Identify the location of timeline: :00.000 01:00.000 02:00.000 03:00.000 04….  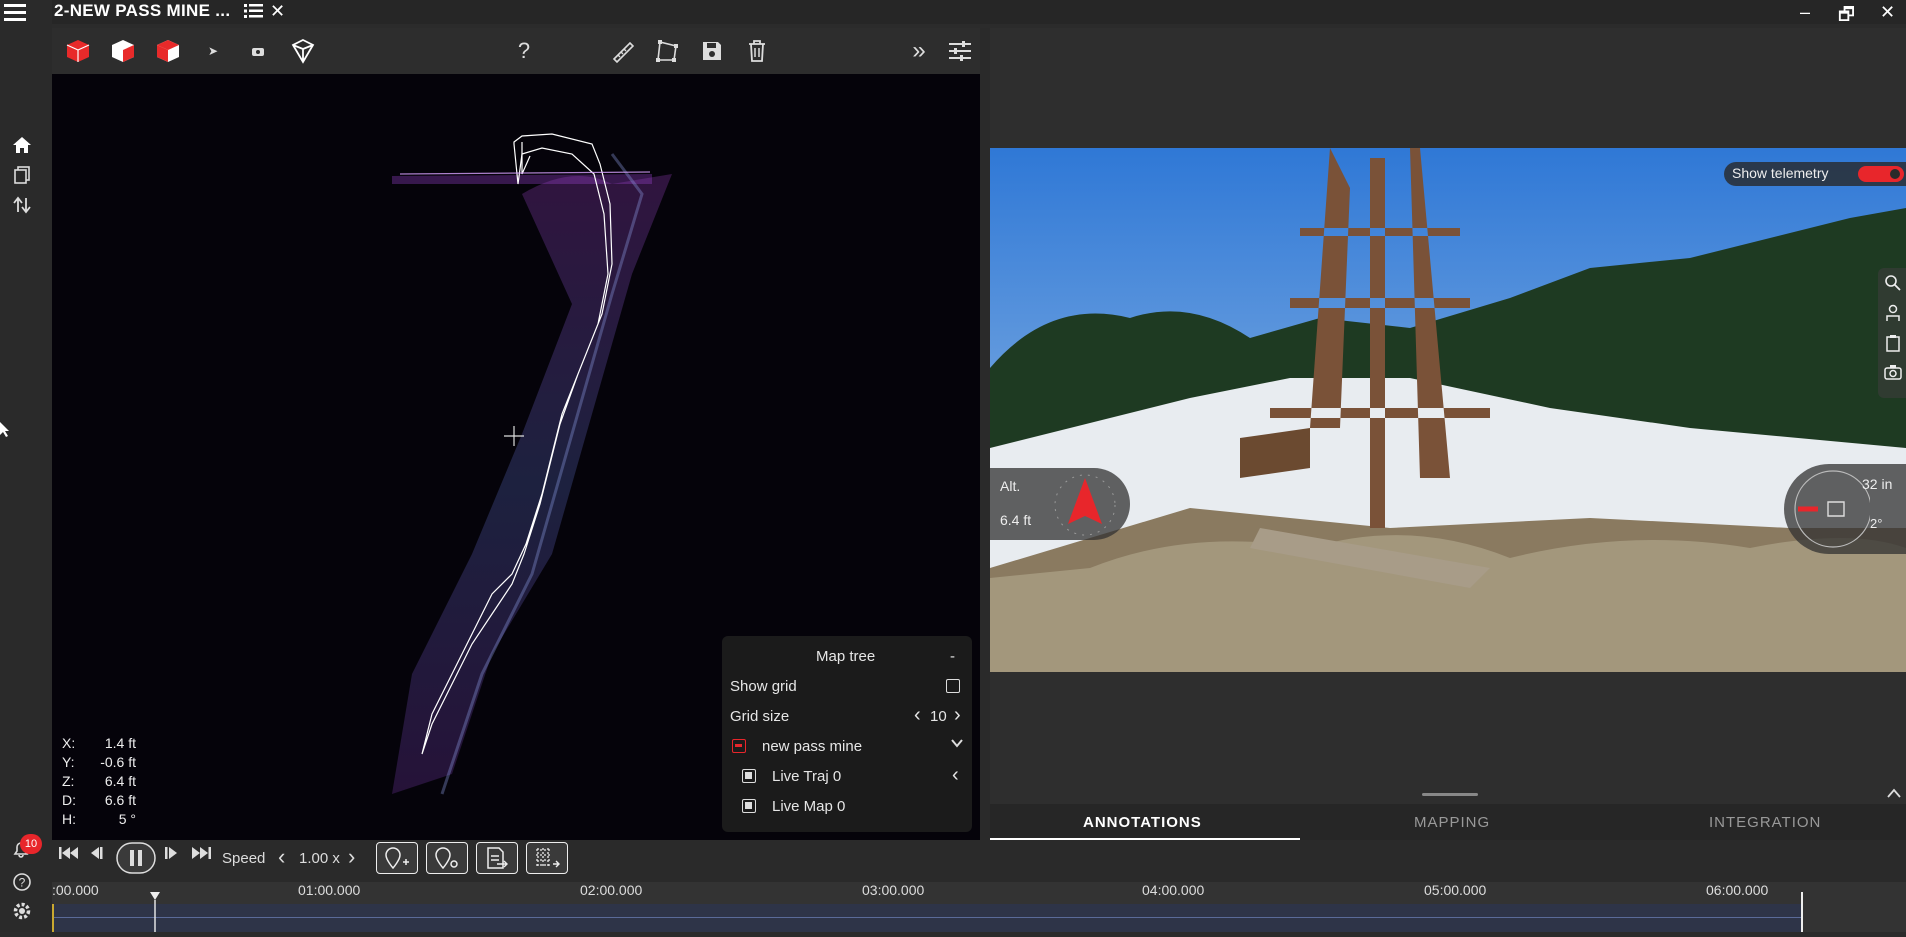
(979, 907).